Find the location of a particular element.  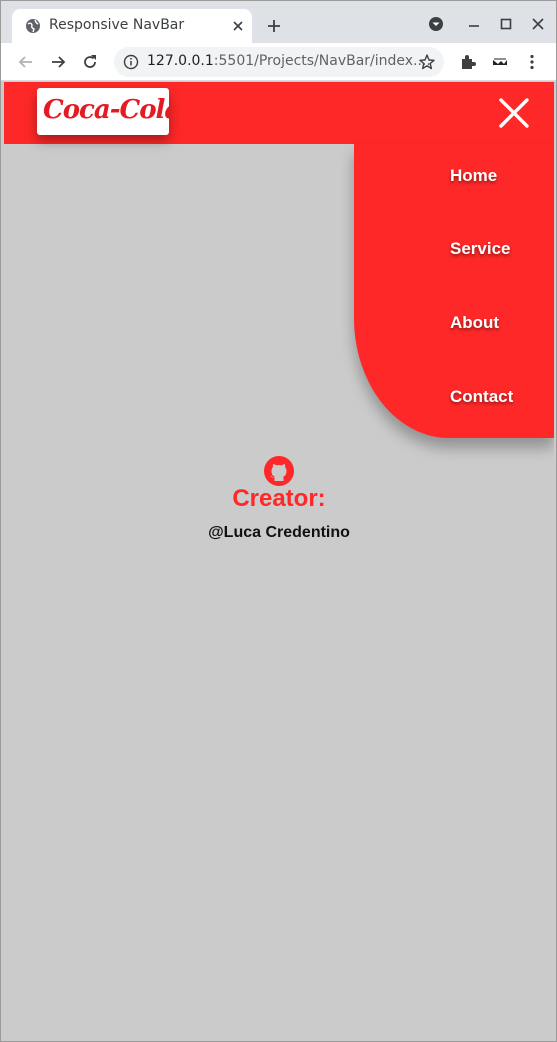

navbar: Coca-Cola is located at coordinates (279, 113).